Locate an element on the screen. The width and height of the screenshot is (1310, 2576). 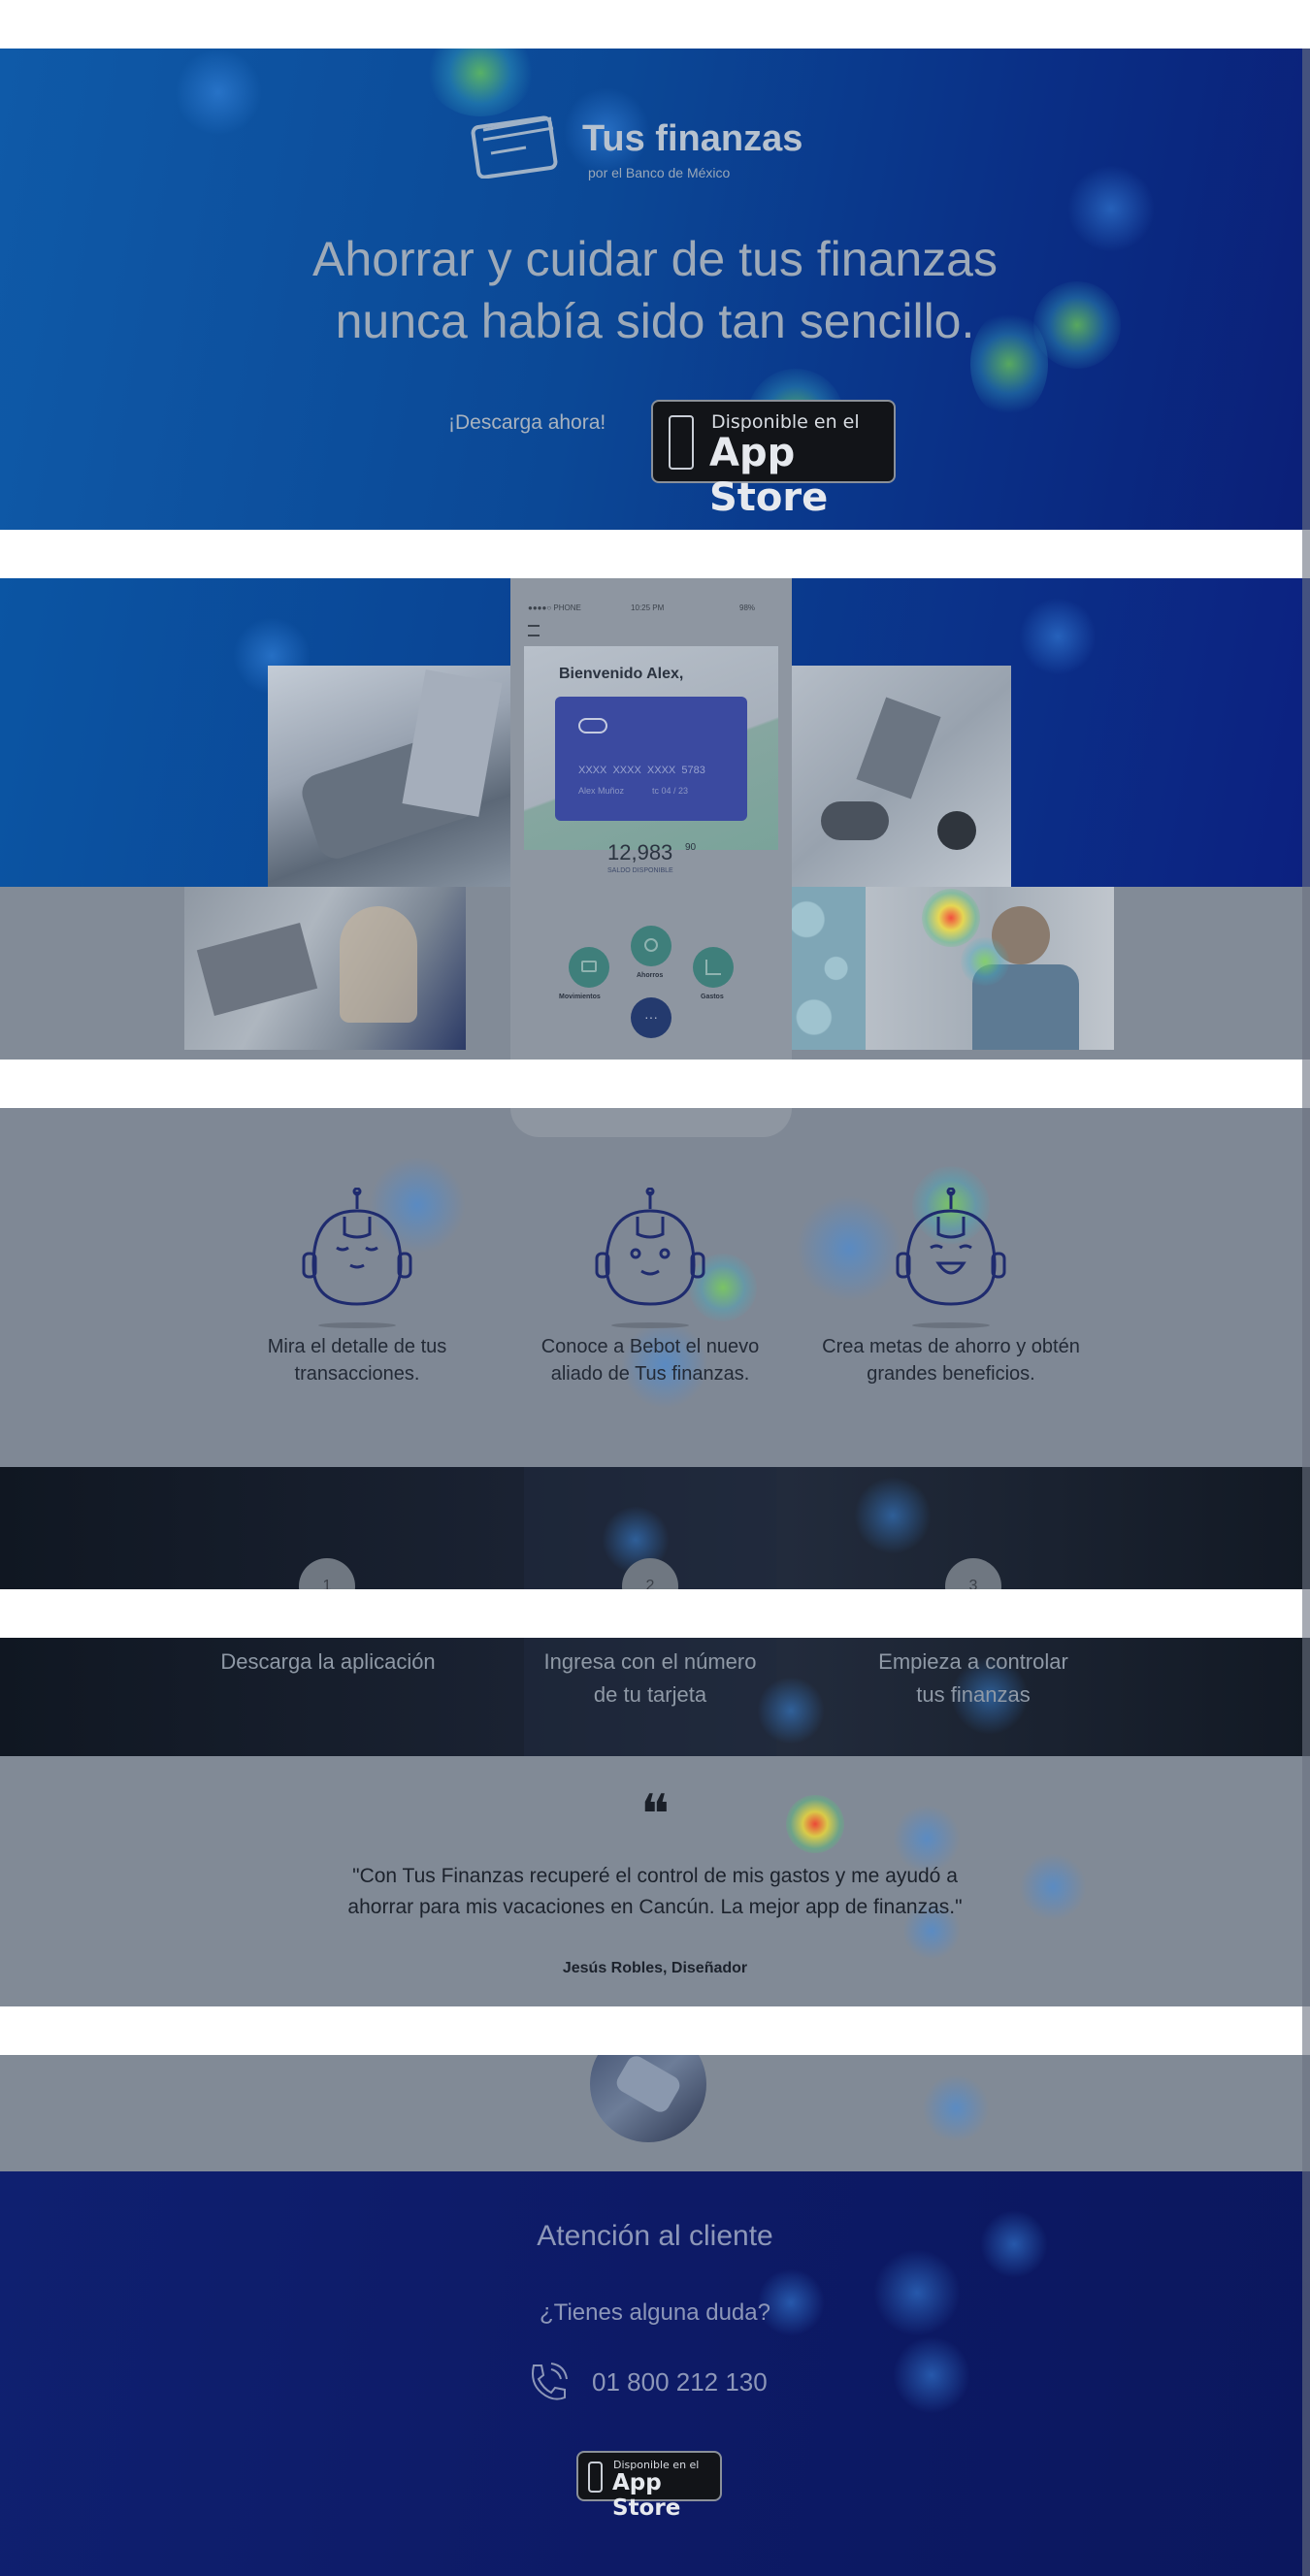
scrollbar-edge is located at coordinates (1306, 1312).